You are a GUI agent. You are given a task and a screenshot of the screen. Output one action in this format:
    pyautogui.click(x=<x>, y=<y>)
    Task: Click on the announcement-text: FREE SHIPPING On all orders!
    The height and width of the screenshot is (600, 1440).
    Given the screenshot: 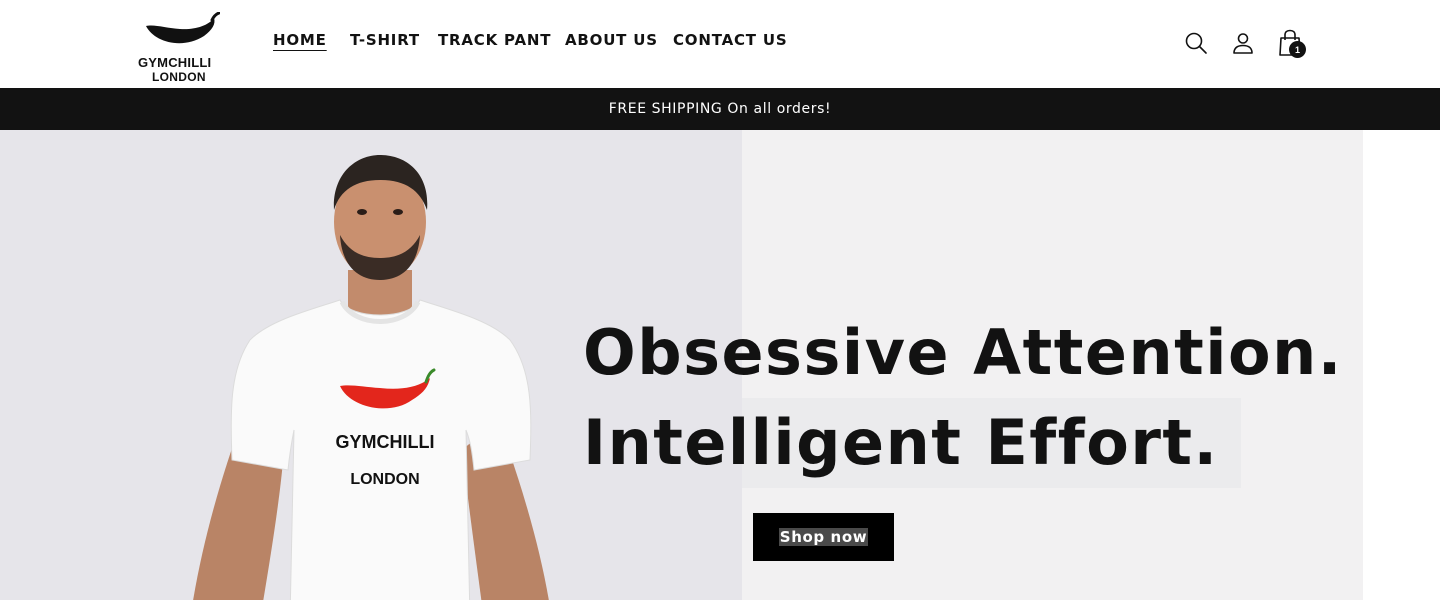 What is the action you would take?
    pyautogui.click(x=720, y=109)
    